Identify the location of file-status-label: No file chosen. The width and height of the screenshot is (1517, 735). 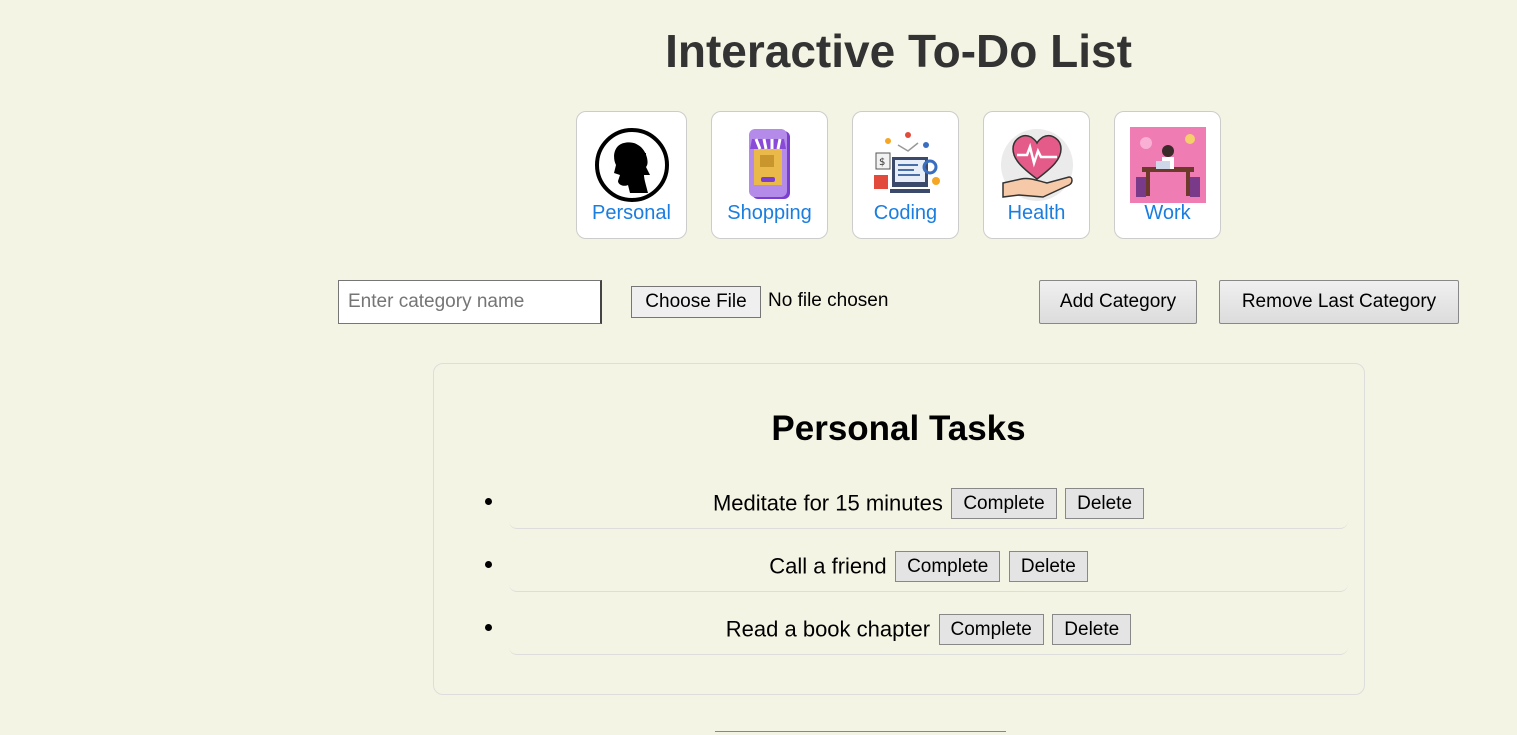
(828, 300).